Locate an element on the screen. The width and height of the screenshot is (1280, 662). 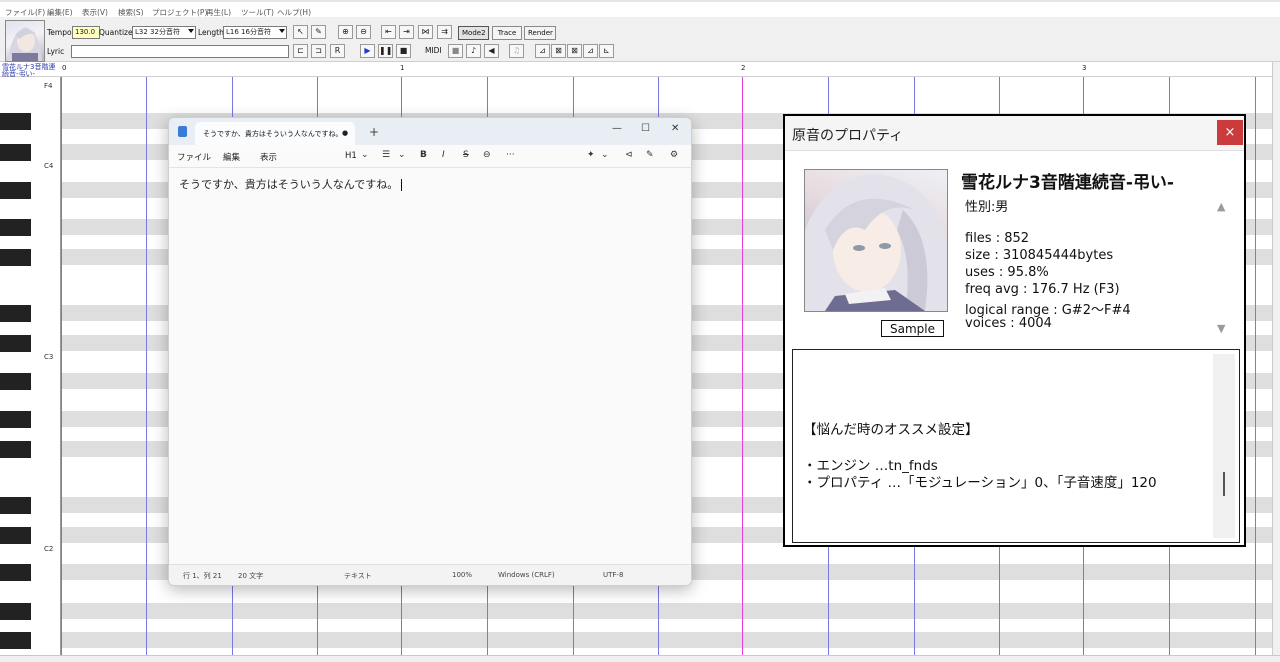
zoom-in-icon: ⊕ is located at coordinates (345, 32).